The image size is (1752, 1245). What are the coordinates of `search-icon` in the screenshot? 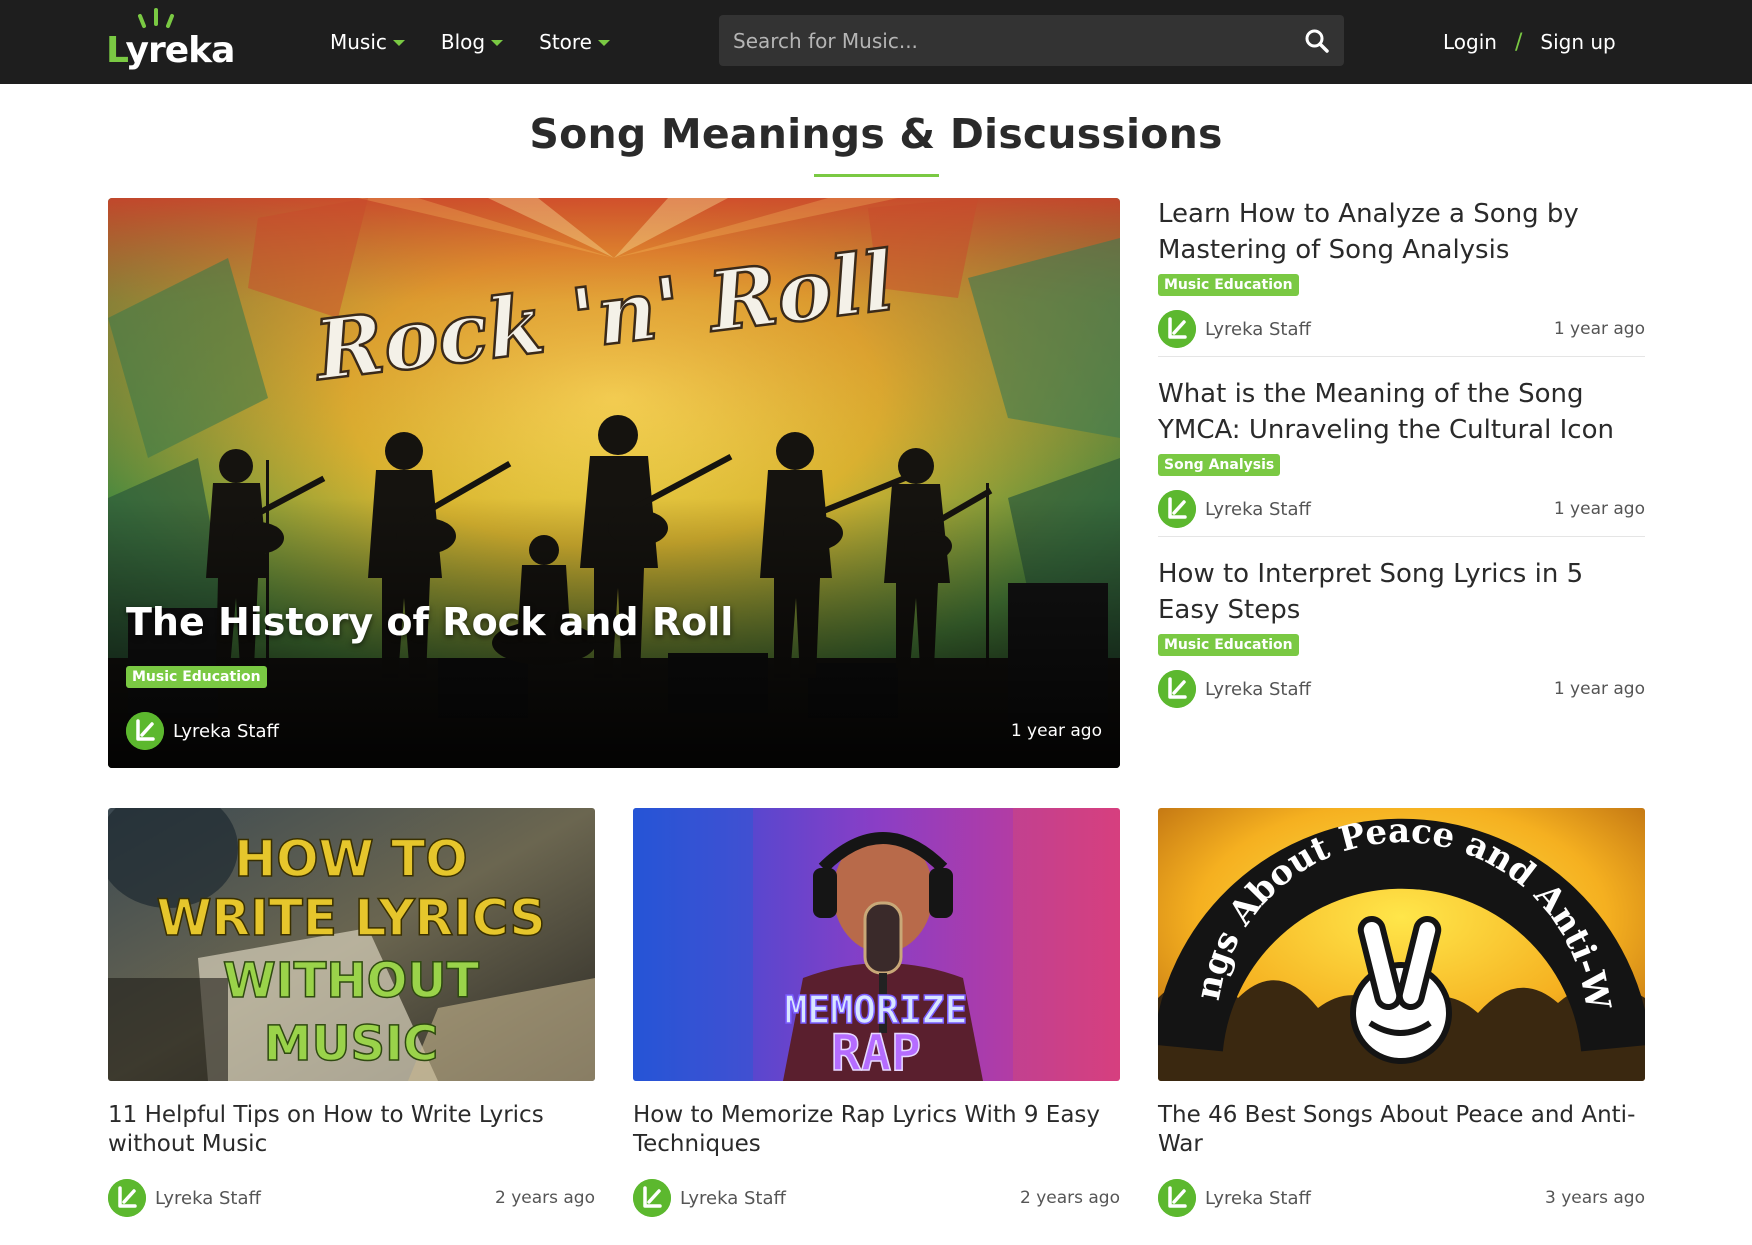 It's located at (1317, 41).